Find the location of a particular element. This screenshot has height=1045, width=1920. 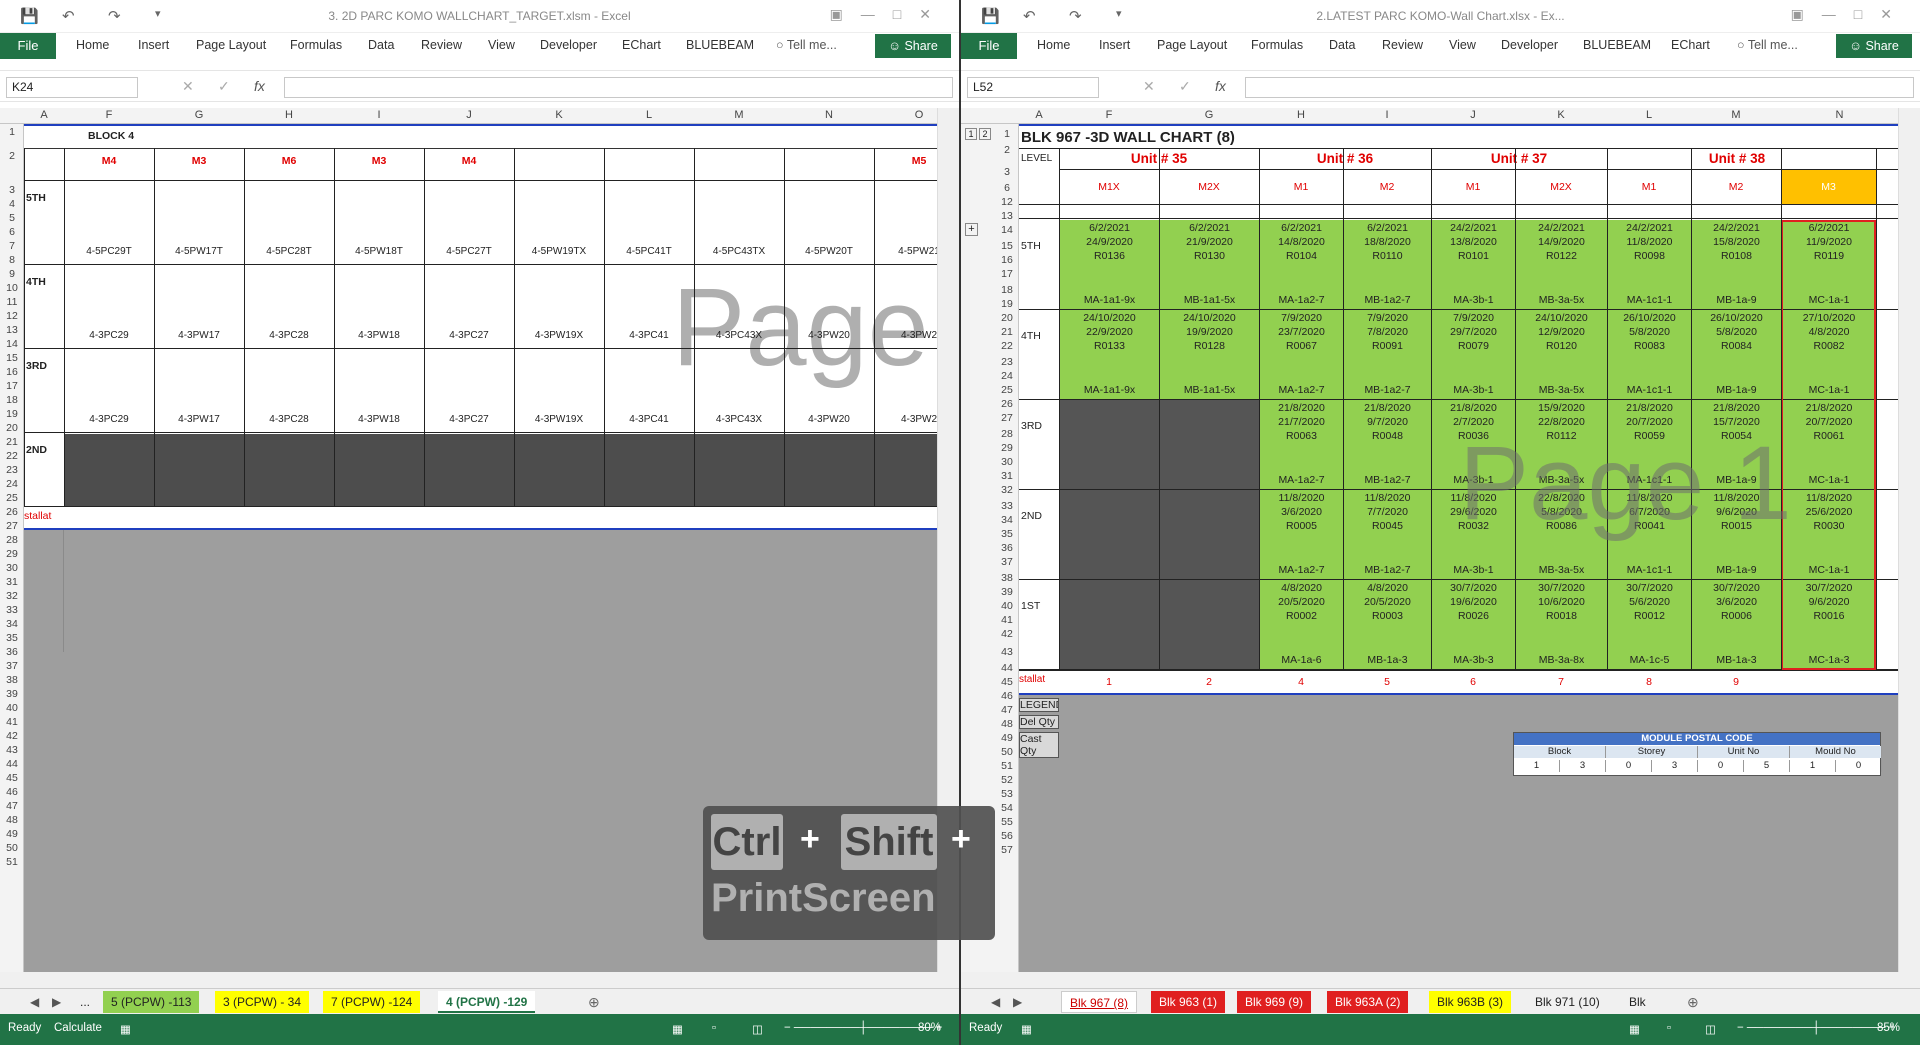

tab-data: Data is located at coordinates (1342, 45).